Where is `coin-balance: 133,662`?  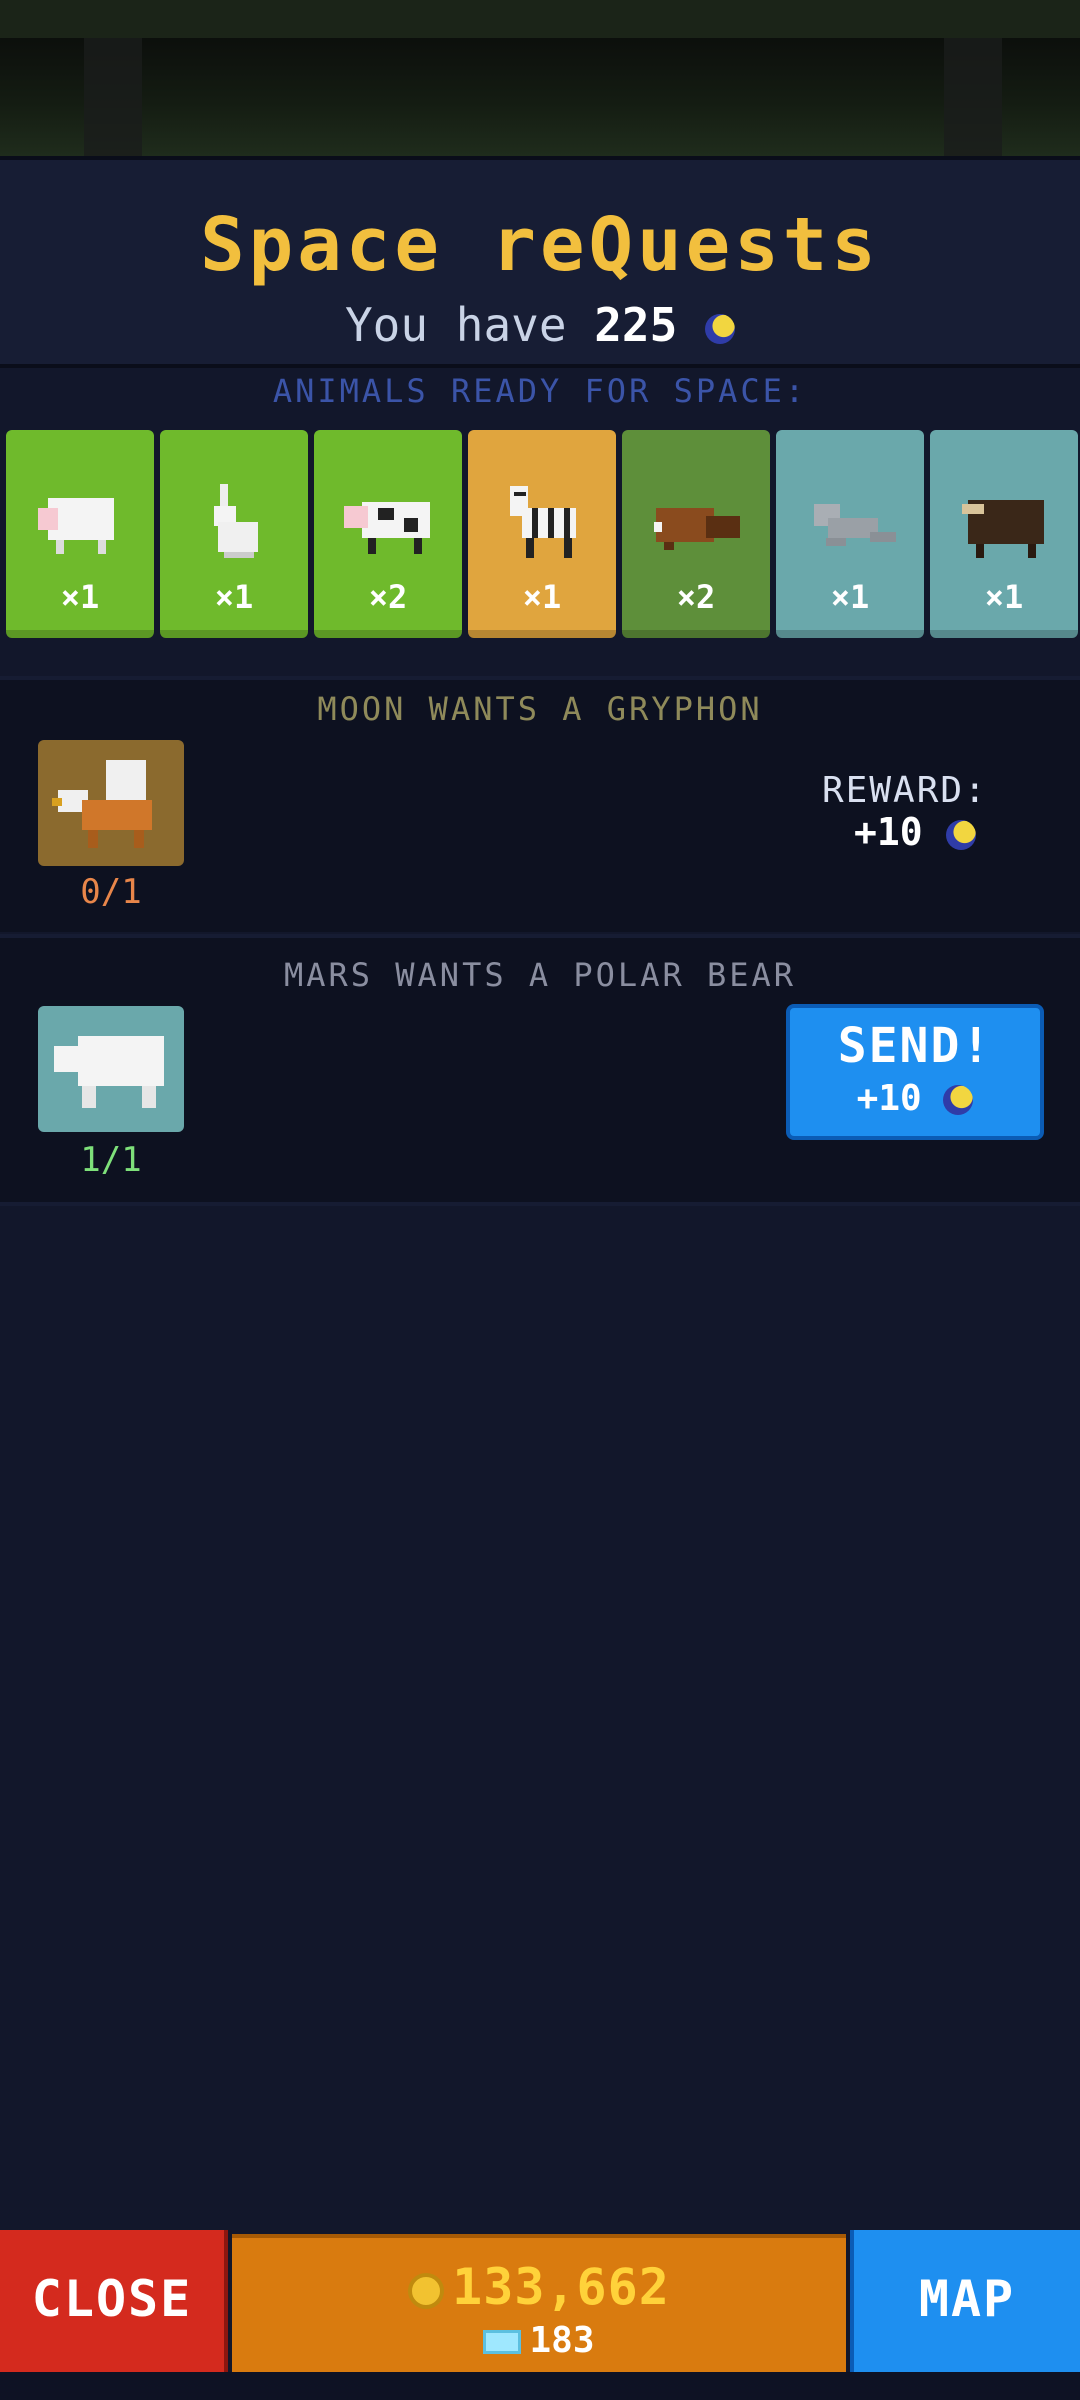
coin-balance: 133,662 is located at coordinates (539, 2287).